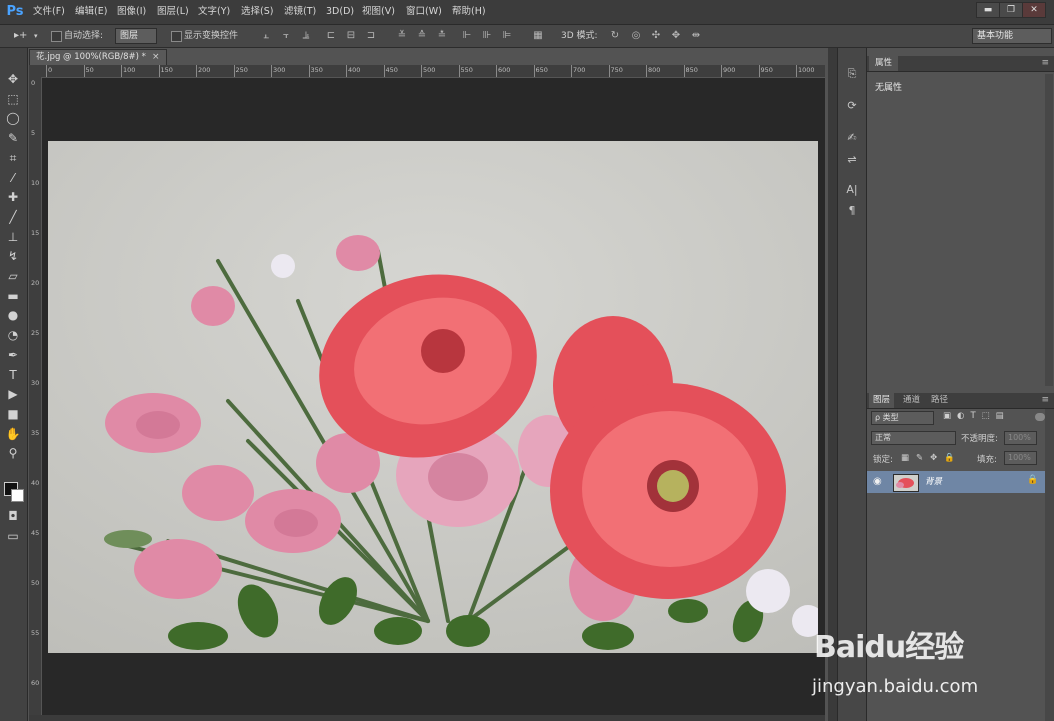 Image resolution: width=1054 pixels, height=721 pixels. I want to click on move-tool-icon: ✥, so click(13, 79).